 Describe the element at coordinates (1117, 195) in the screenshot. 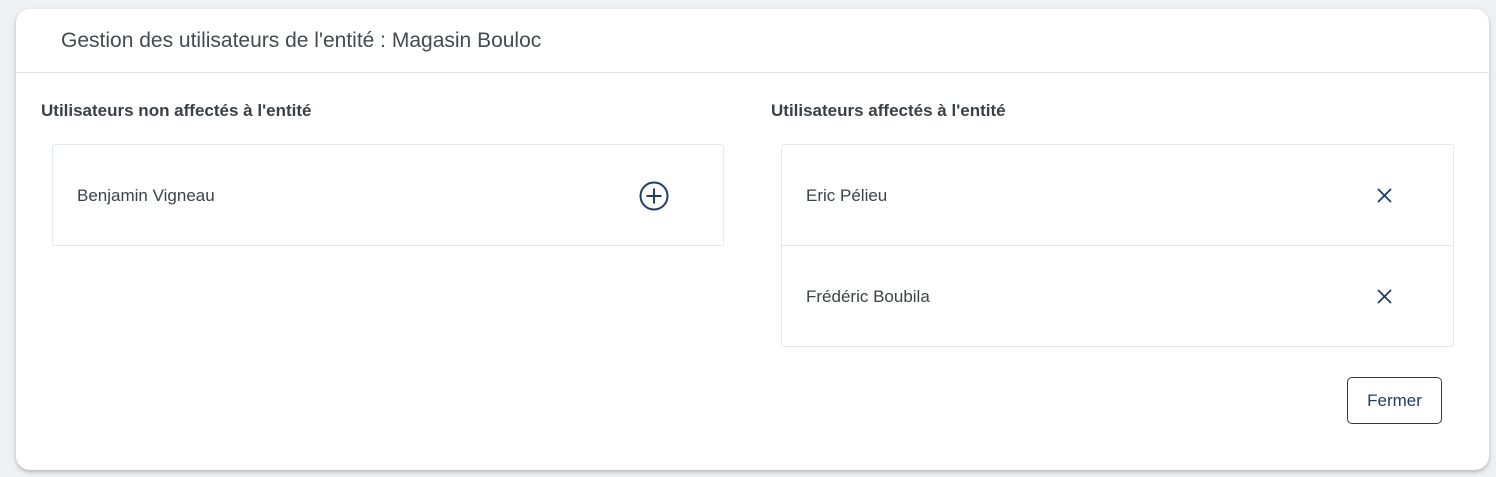

I see `list-item: Eric Pélieu` at that location.